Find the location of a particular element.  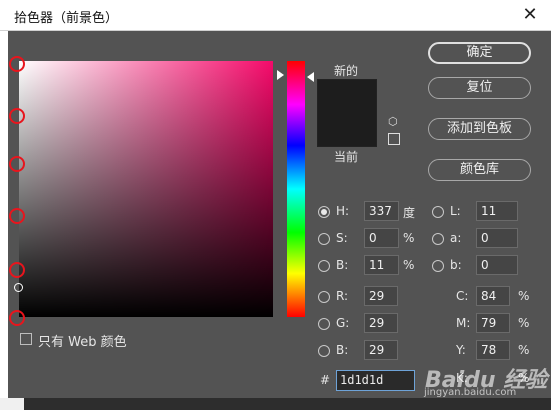

cube-icon: ⬡ is located at coordinates (394, 122).